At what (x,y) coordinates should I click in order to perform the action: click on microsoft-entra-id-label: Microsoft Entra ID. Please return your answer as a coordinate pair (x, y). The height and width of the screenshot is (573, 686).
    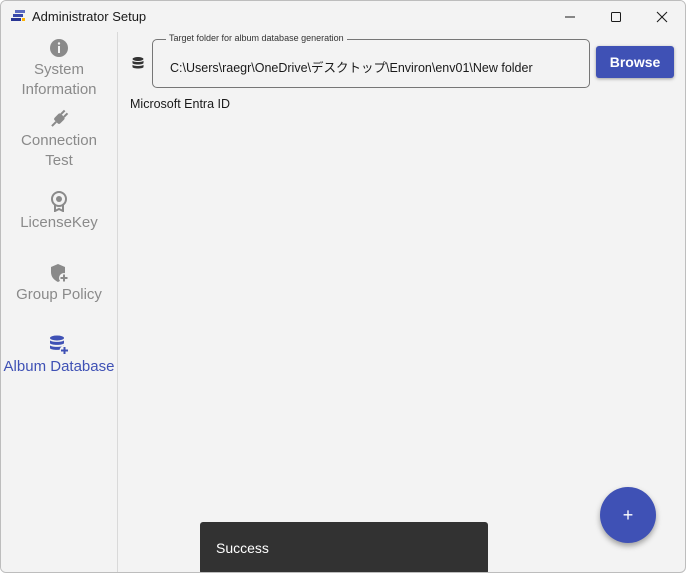
    Looking at the image, I should click on (180, 104).